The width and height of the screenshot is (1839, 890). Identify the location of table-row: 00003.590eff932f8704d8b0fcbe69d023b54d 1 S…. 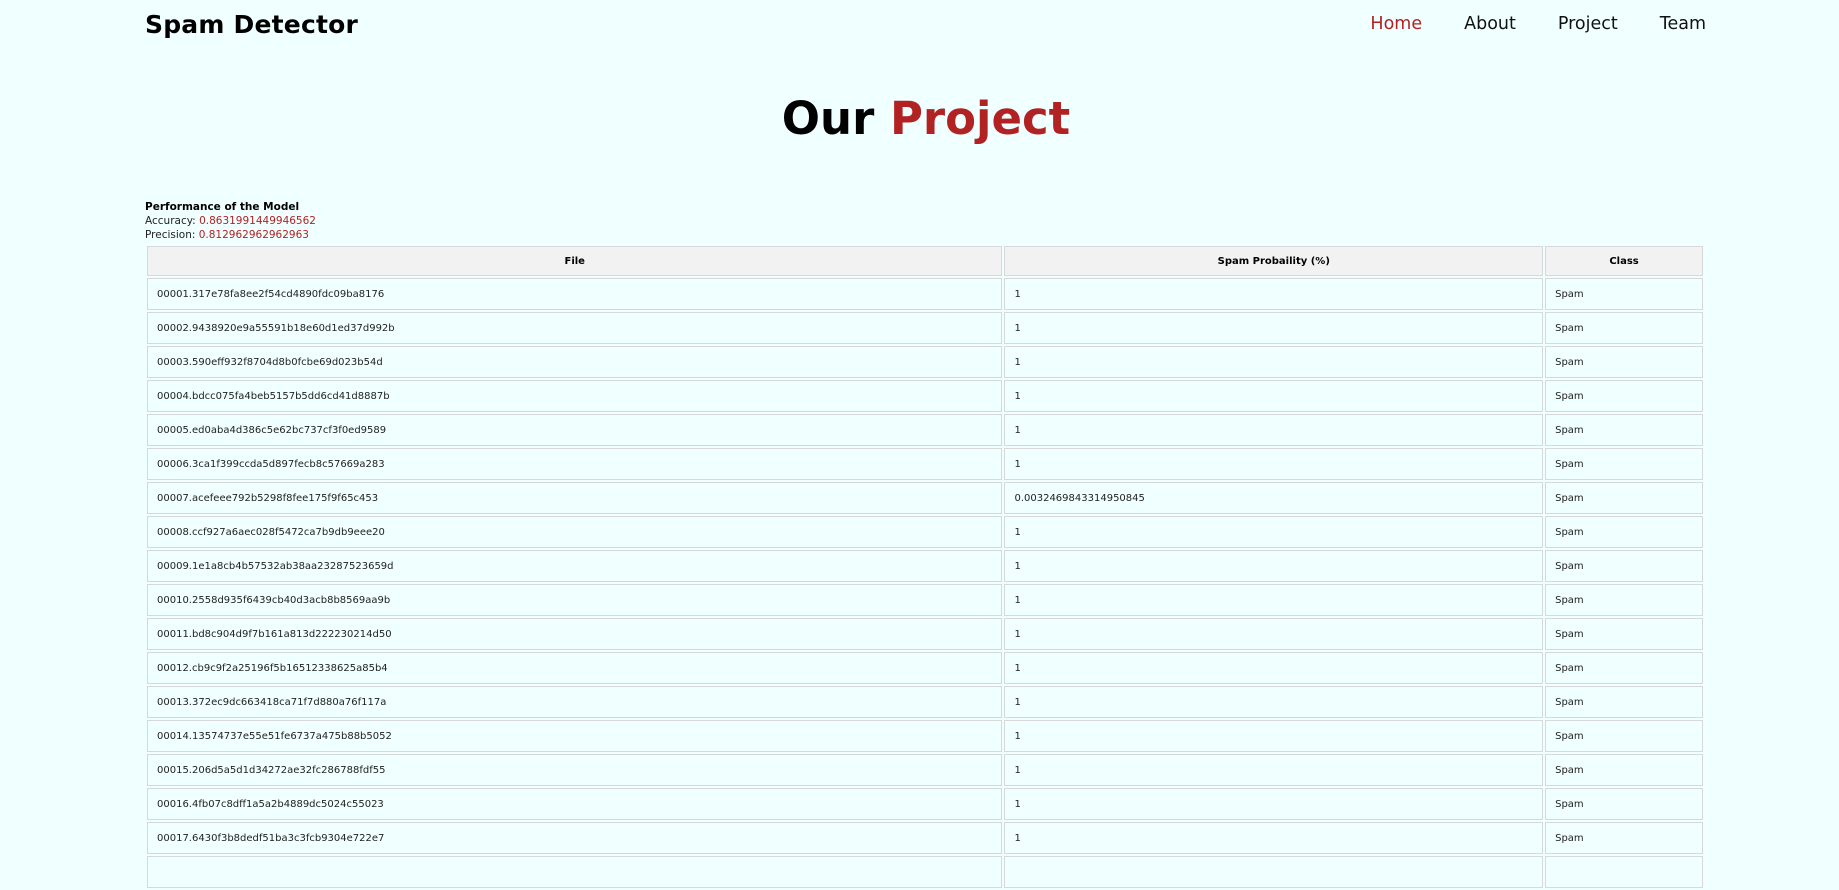
(925, 362).